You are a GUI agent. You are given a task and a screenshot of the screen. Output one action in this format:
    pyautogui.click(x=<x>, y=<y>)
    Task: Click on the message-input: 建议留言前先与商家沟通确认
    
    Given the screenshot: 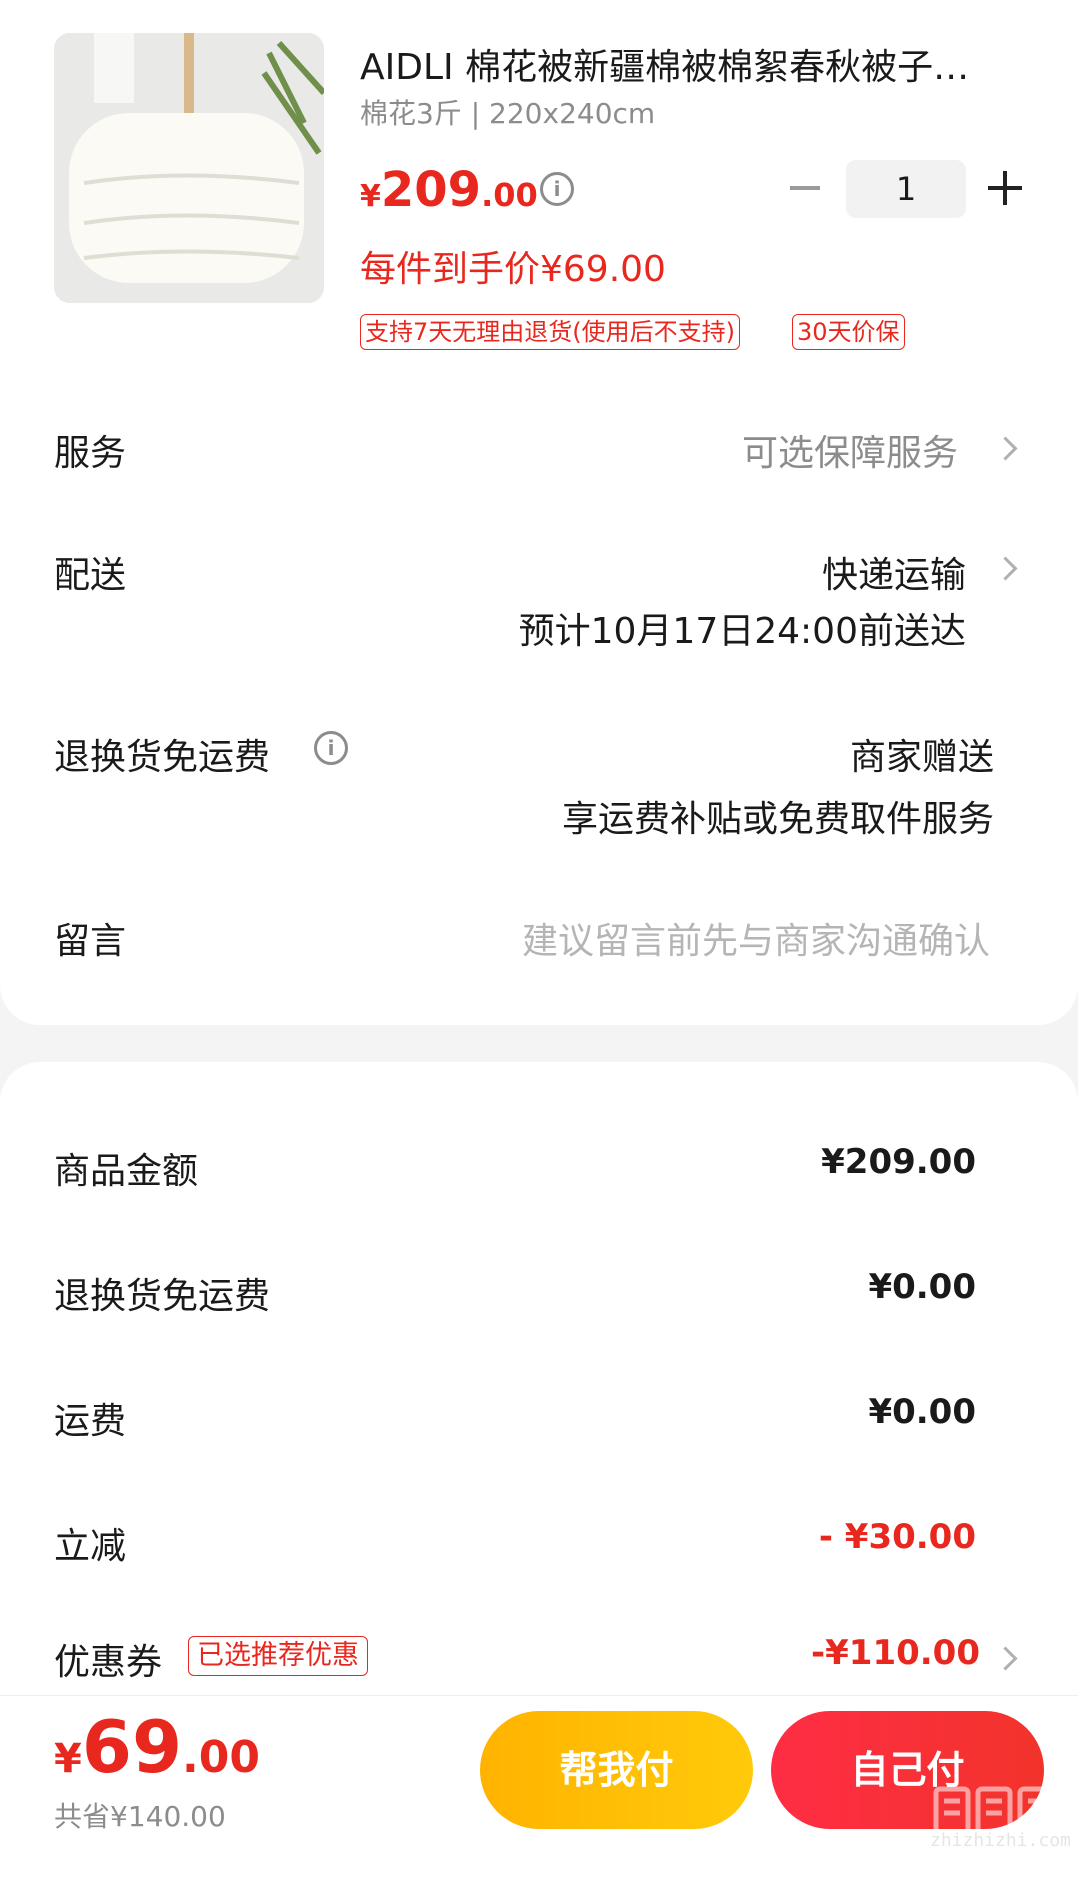 What is the action you would take?
    pyautogui.click(x=756, y=938)
    